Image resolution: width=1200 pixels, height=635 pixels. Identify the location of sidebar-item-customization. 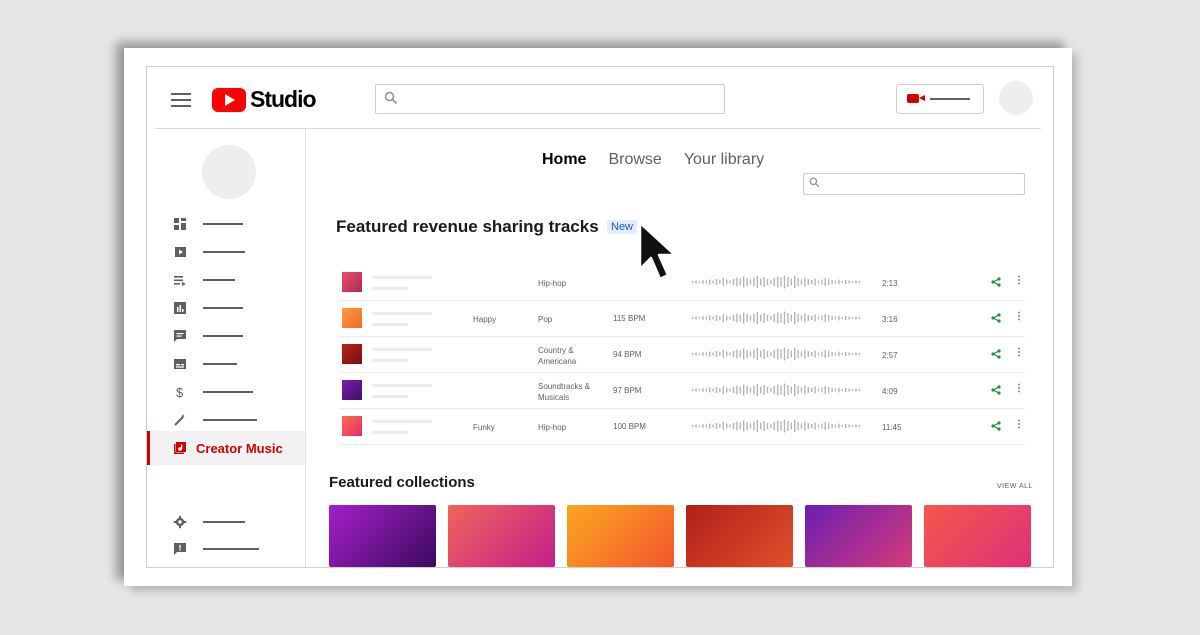
(226, 420).